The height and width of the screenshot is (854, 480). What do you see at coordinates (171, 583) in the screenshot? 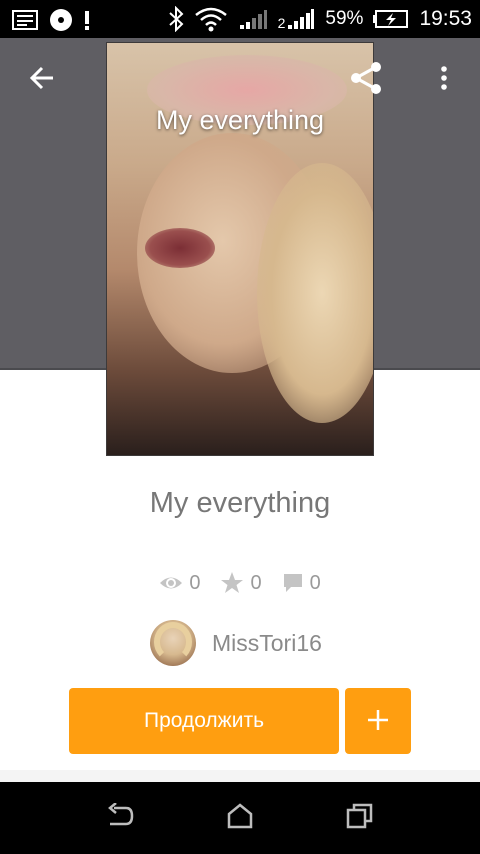
I see `eye-icon` at bounding box center [171, 583].